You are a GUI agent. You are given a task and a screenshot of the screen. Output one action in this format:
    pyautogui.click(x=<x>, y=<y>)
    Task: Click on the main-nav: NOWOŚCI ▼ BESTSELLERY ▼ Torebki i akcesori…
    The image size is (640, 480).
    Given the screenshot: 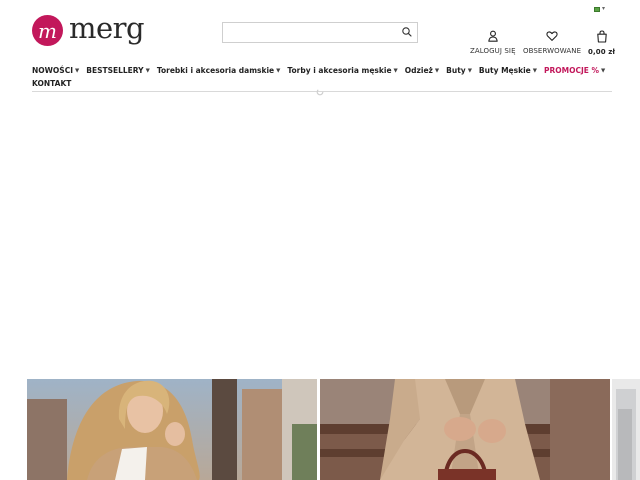 What is the action you would take?
    pyautogui.click(x=322, y=77)
    